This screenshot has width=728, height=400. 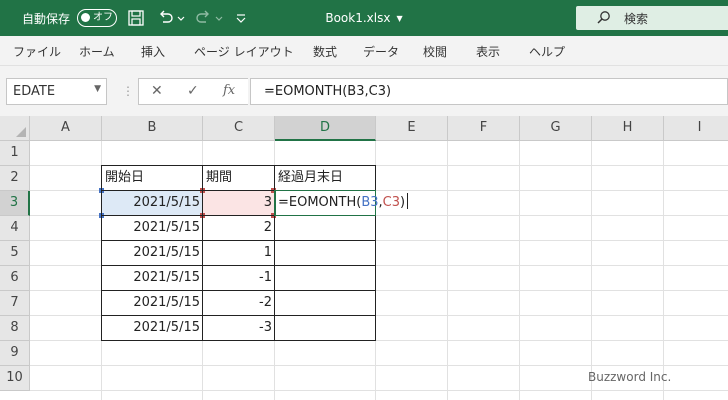 I want to click on cell-c8: -3, so click(x=238, y=328).